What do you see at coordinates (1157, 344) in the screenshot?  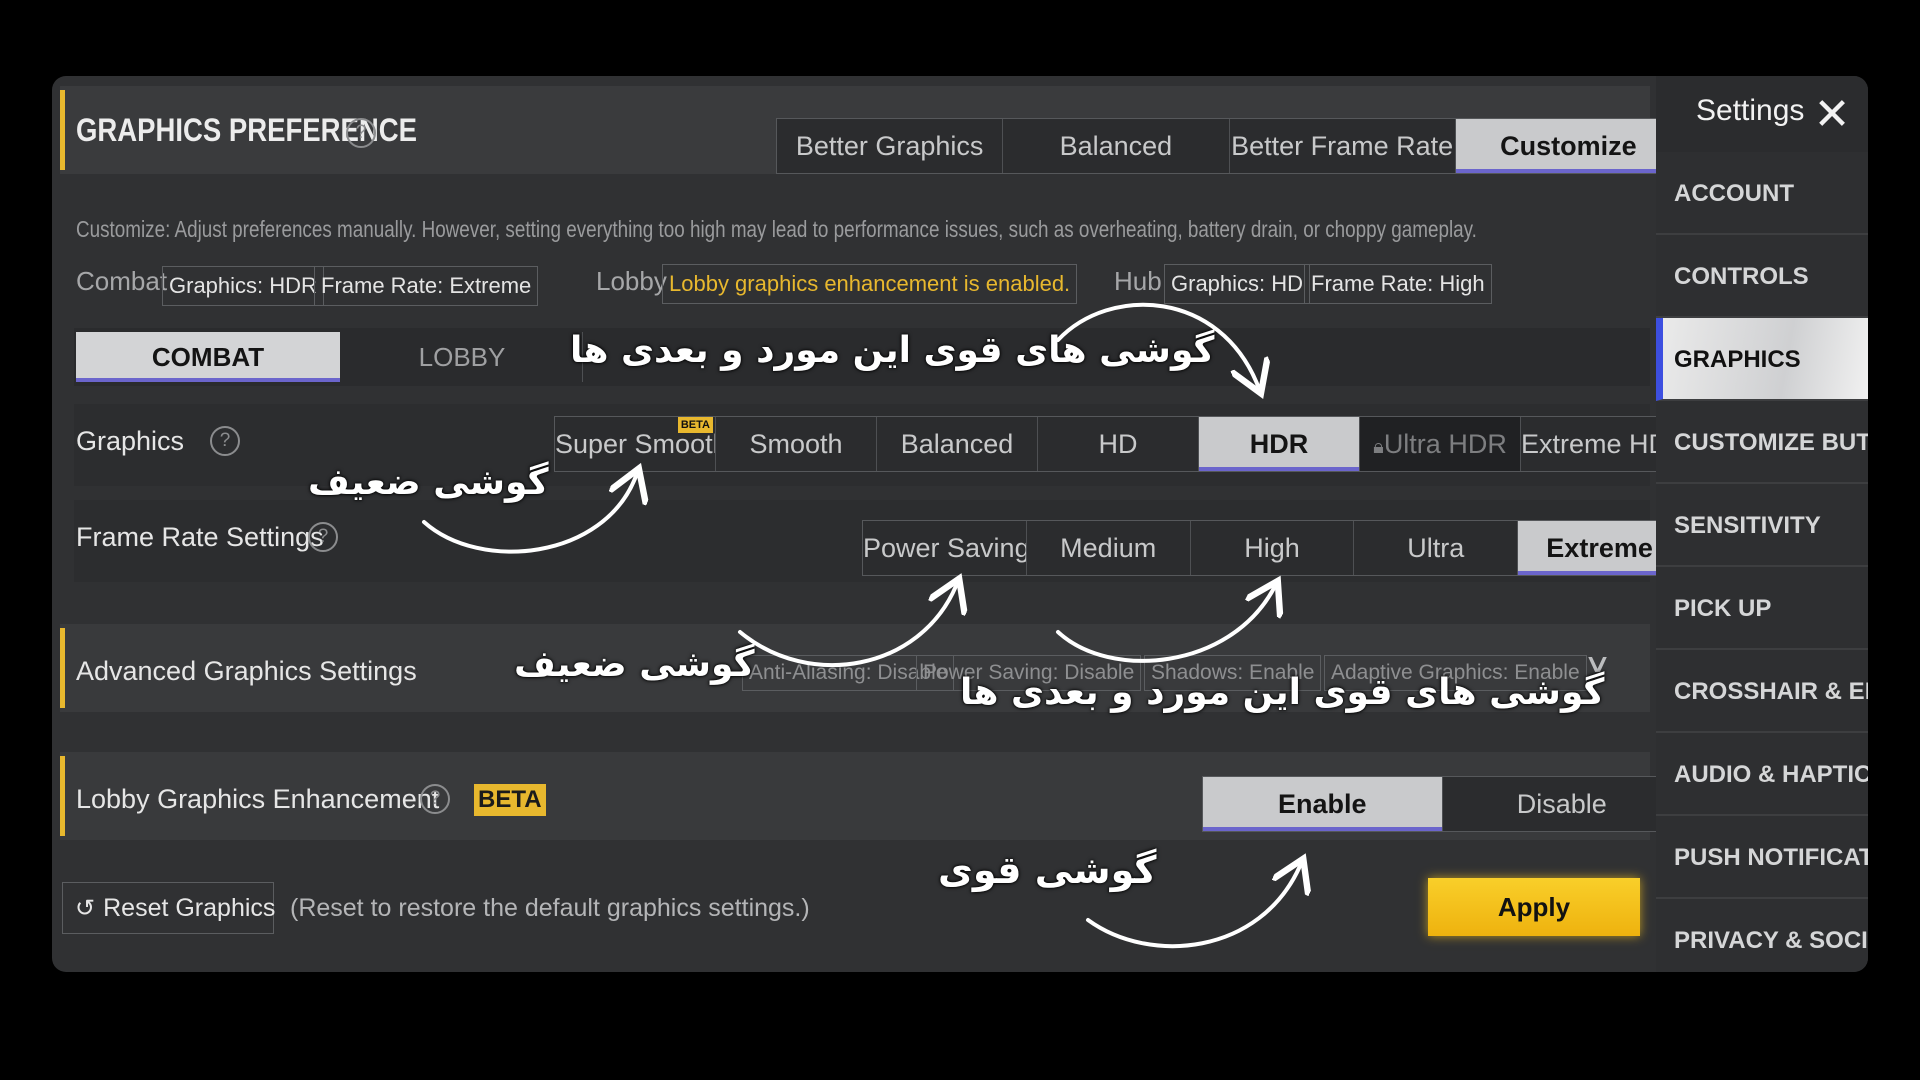 I see `arrow-to-hdr` at bounding box center [1157, 344].